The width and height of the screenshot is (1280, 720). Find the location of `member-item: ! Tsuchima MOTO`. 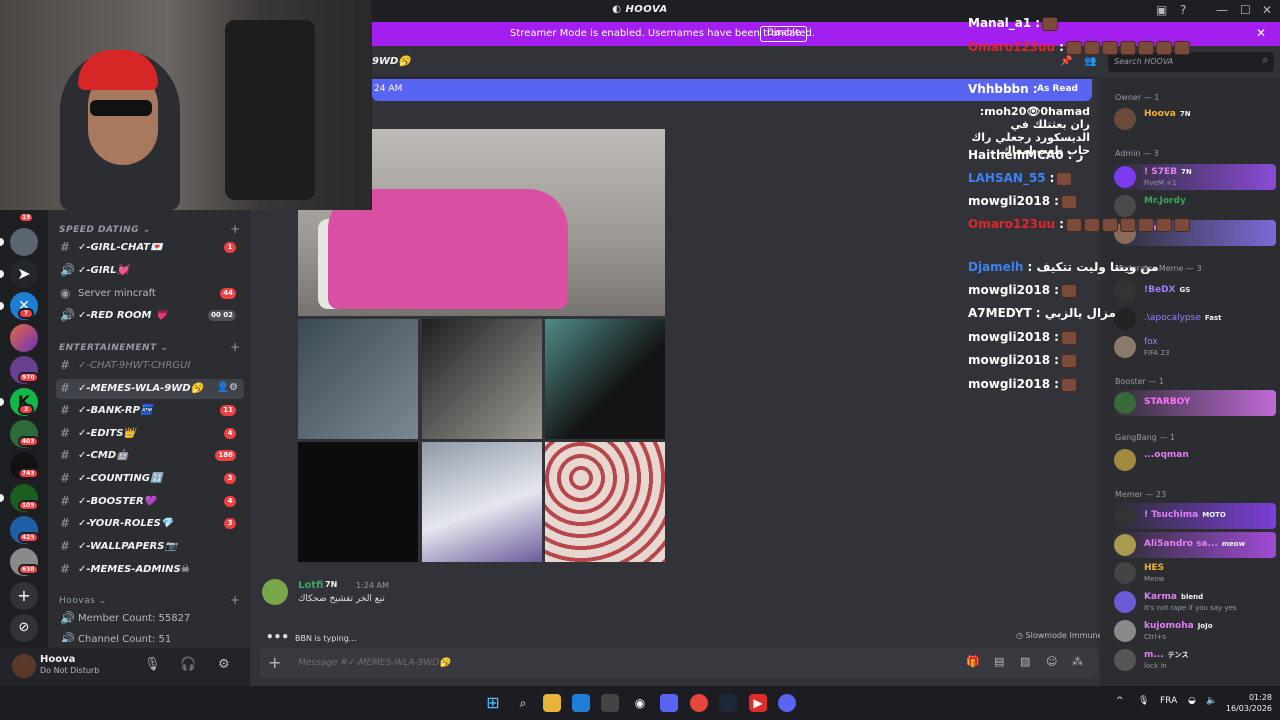

member-item: ! Tsuchima MOTO is located at coordinates (1193, 516).